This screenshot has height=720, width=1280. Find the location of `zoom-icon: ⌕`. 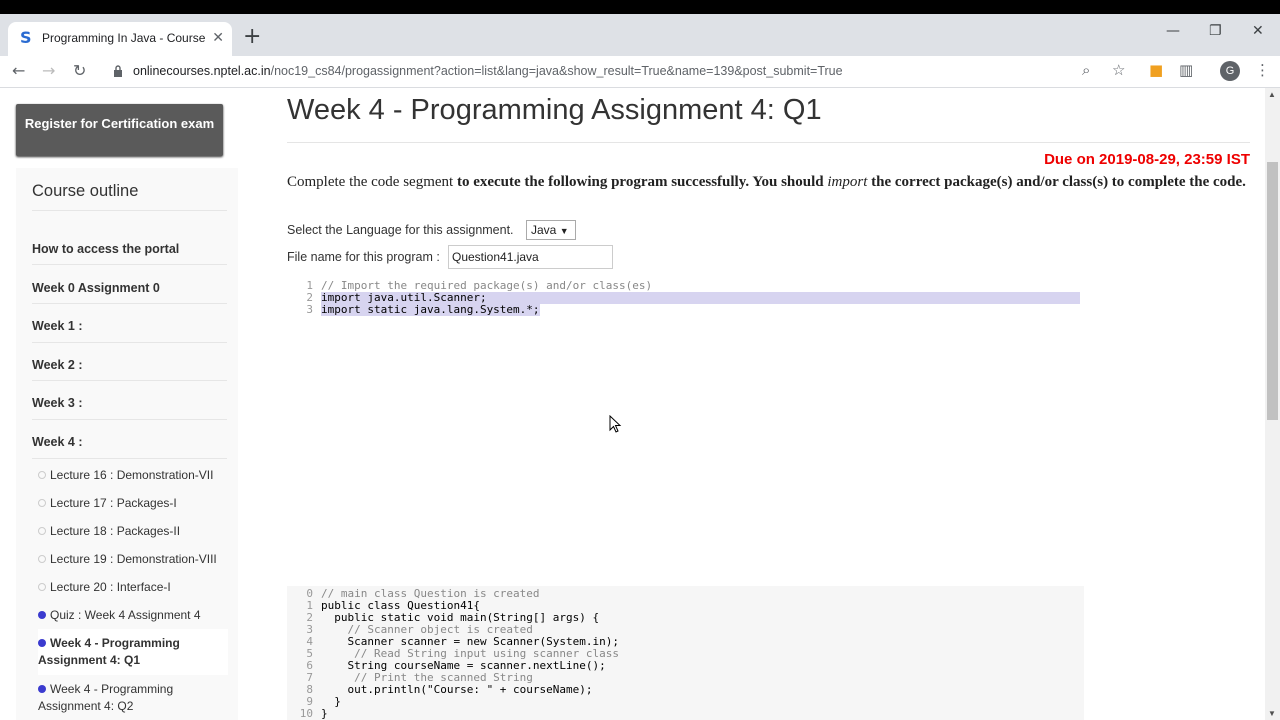

zoom-icon: ⌕ is located at coordinates (1086, 70).